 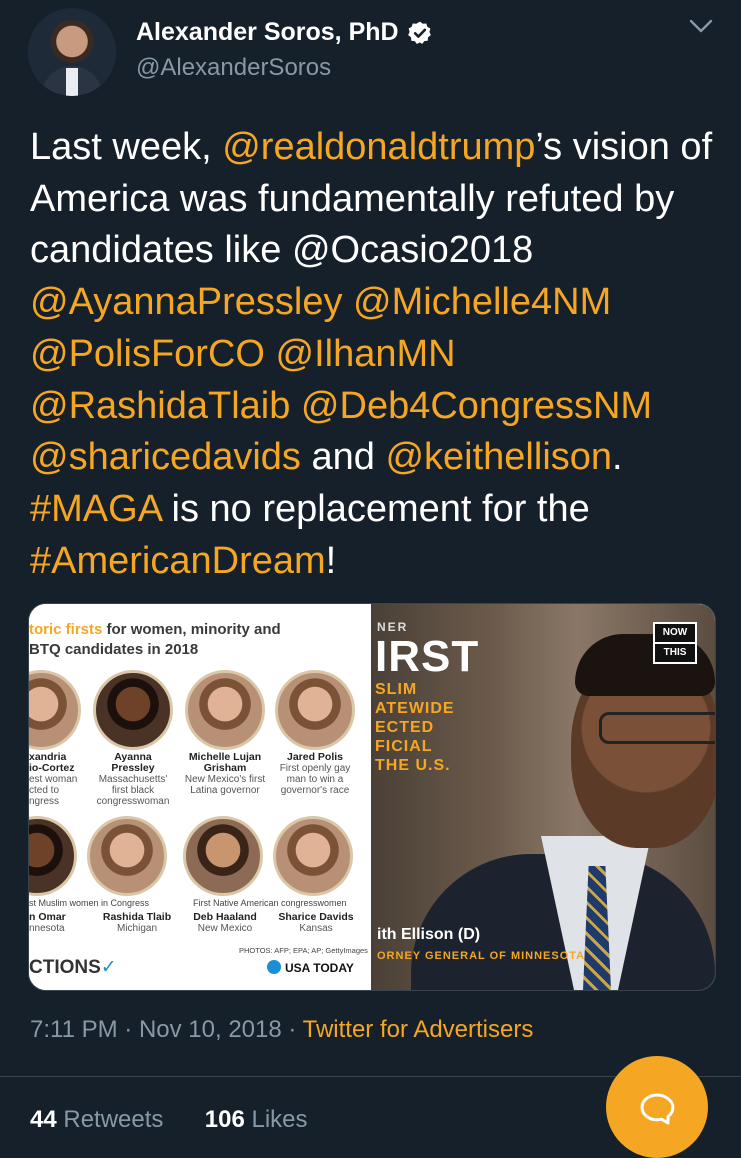 I want to click on person-caption: Deb Haaland New Mexico, so click(x=225, y=923).